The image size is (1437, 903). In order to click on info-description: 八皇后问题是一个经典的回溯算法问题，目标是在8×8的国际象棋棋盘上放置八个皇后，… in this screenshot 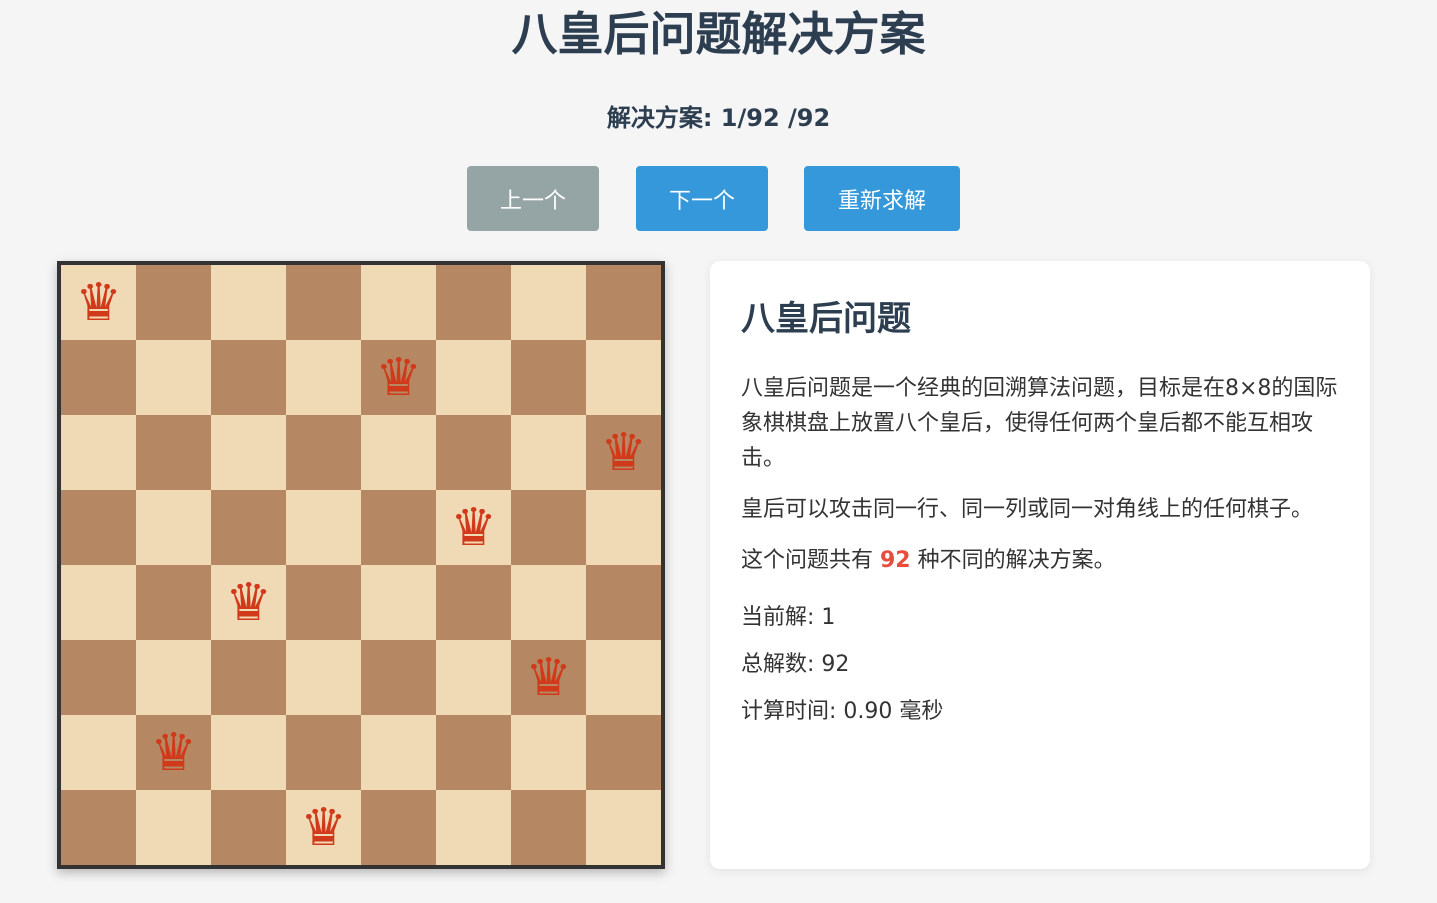, I will do `click(1039, 423)`.